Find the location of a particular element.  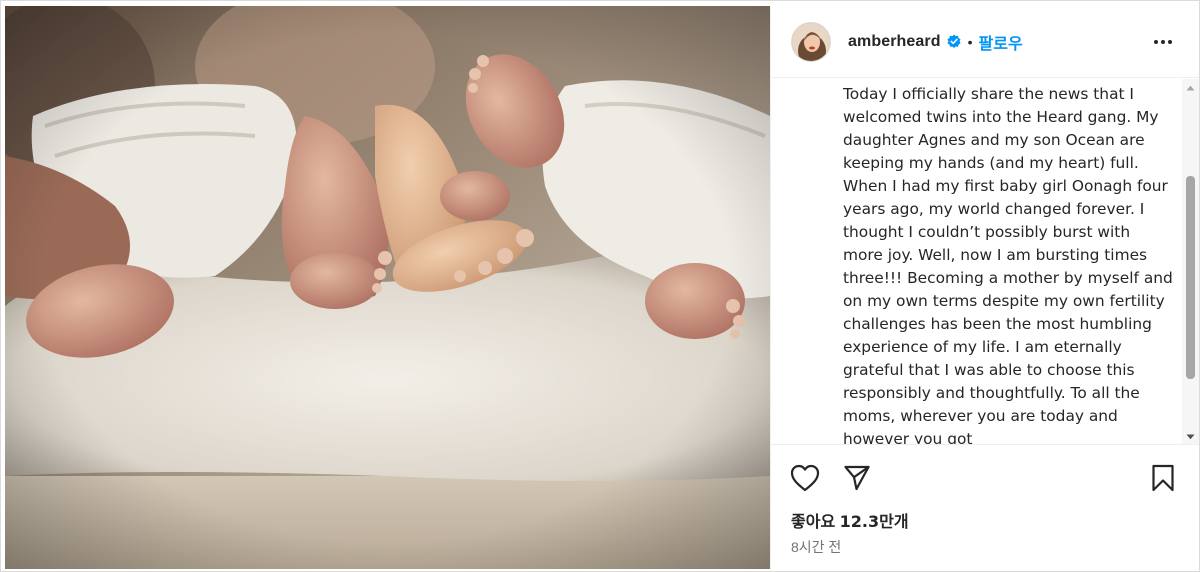

post-actions: 좋아요 12.3만개 8시간 전 is located at coordinates (985, 507).